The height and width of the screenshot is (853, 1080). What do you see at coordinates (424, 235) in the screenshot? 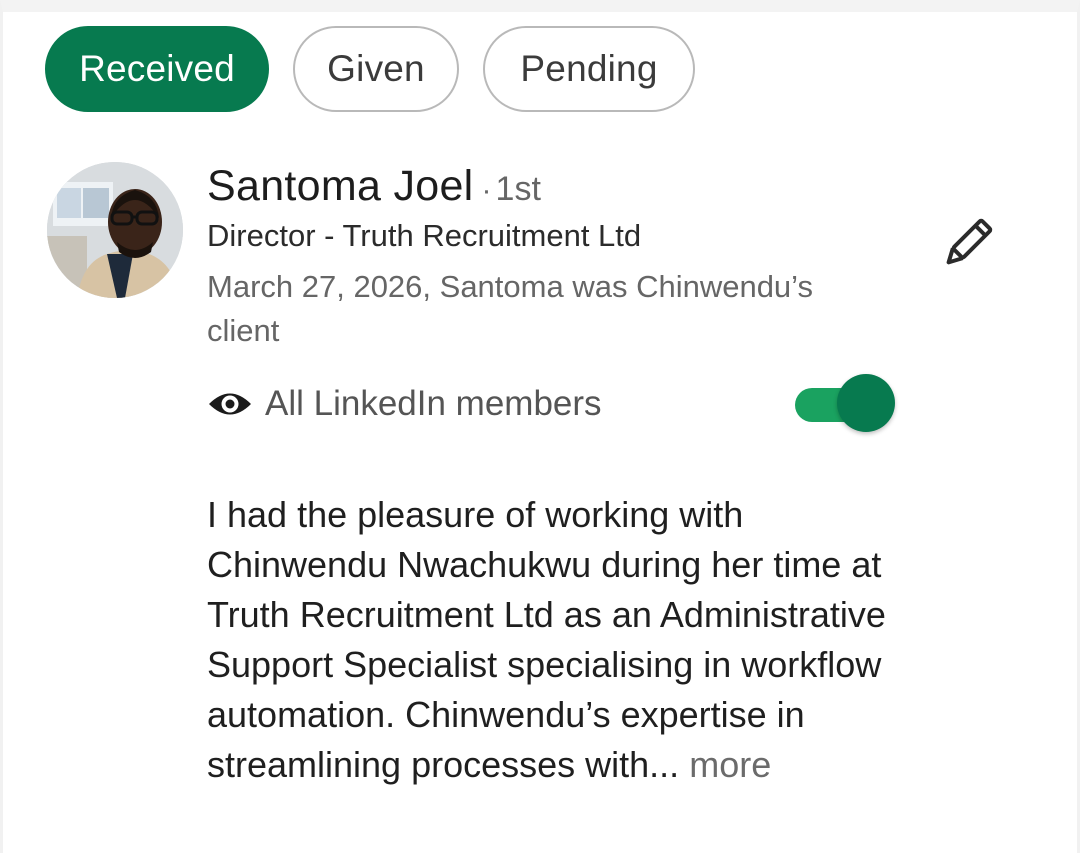
I see `recommender-headline: Director - Truth Recruitment Ltd` at bounding box center [424, 235].